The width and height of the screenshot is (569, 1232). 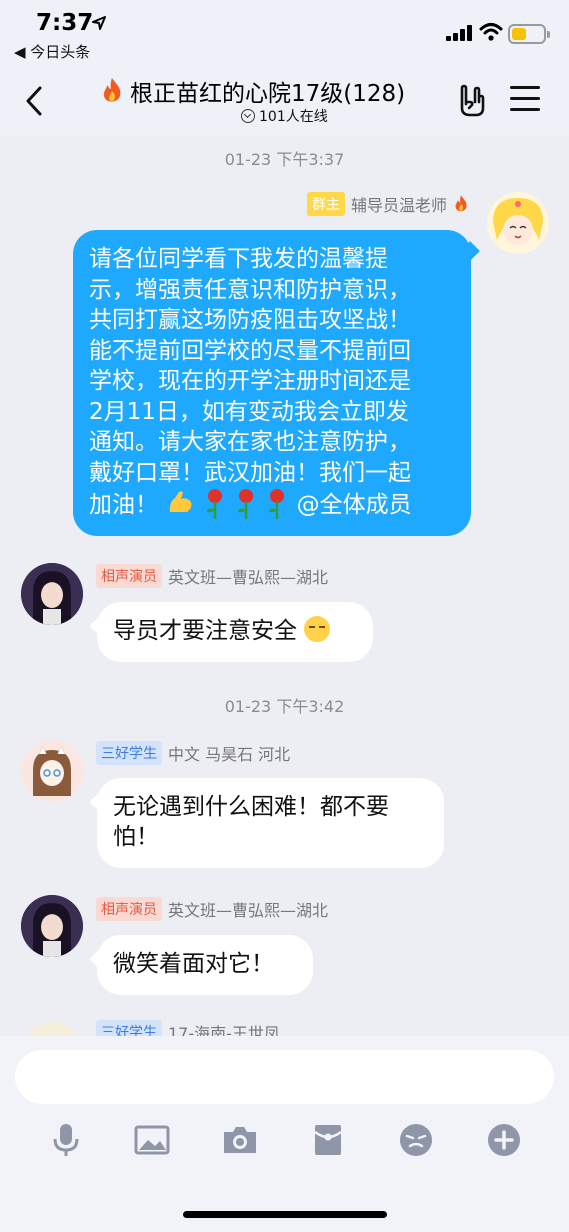 What do you see at coordinates (136, 837) in the screenshot?
I see `message-line: 怕！` at bounding box center [136, 837].